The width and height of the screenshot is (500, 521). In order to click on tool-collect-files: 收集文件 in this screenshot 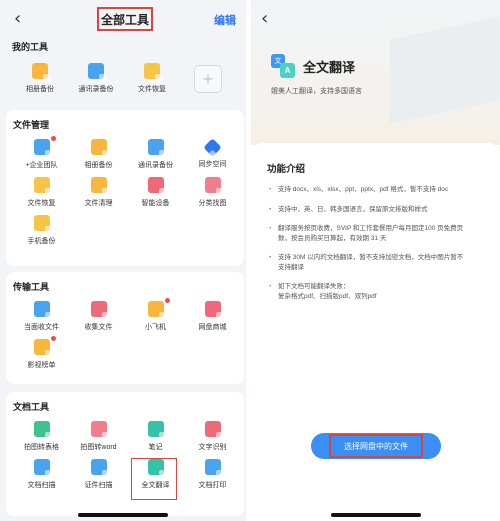, I will do `click(98, 318)`.